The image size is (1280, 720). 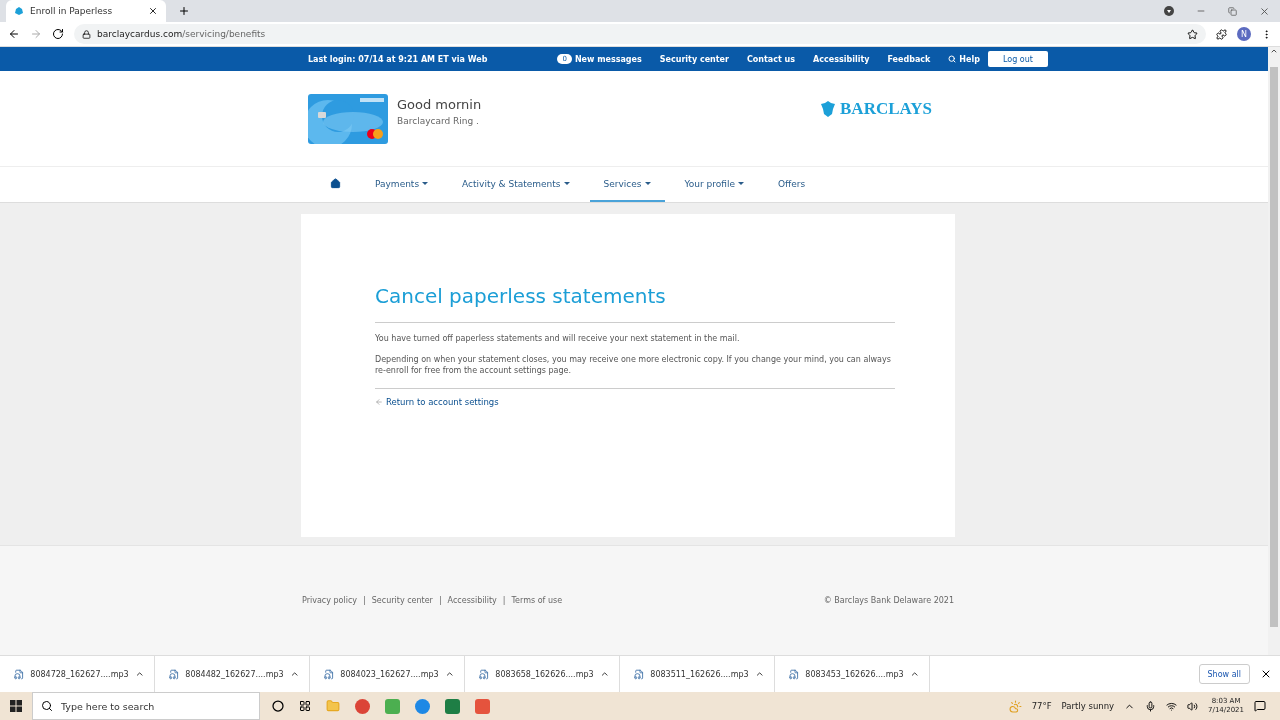 I want to click on url-text: barclaycardus.com/servicing/benefits, so click(x=181, y=34).